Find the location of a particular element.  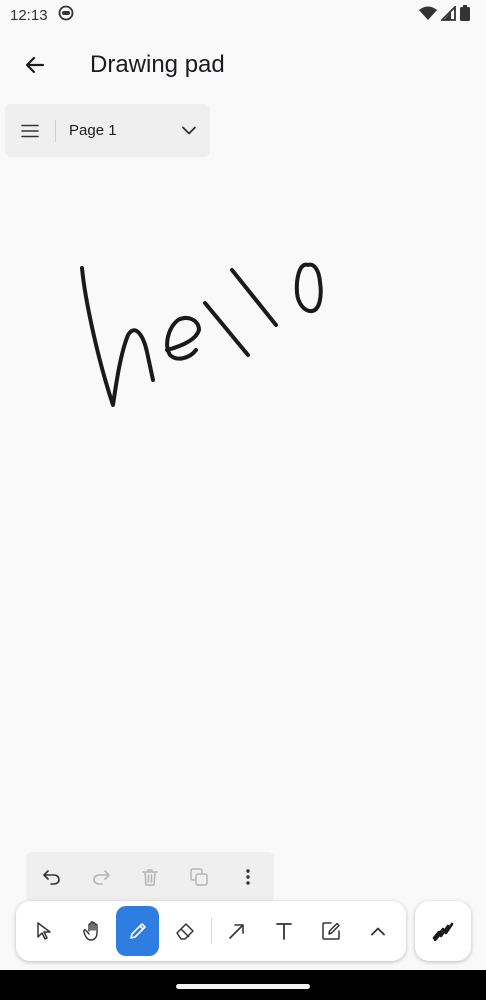

battery-icon is located at coordinates (465, 15).